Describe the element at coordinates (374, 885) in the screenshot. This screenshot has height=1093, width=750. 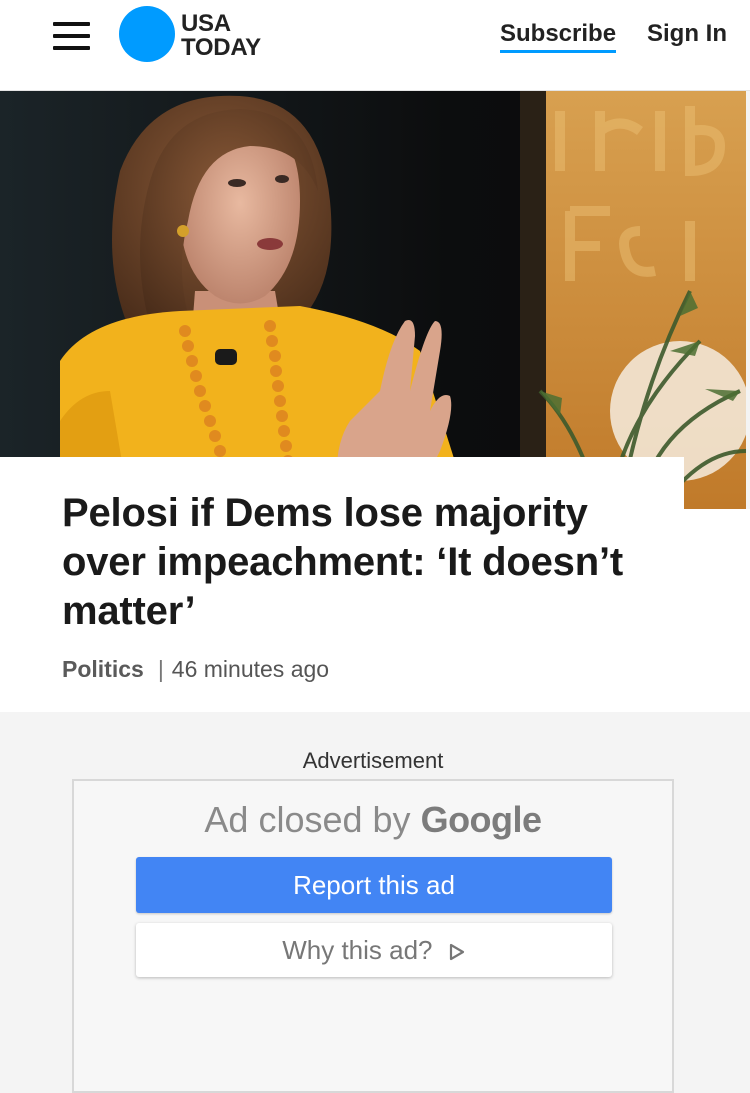
I see `report-ad-button: Report this ad` at that location.